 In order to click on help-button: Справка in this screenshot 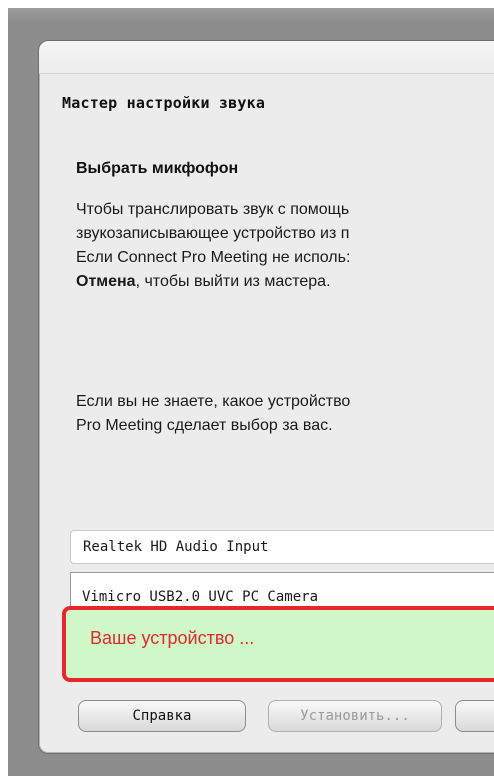, I will do `click(162, 716)`.